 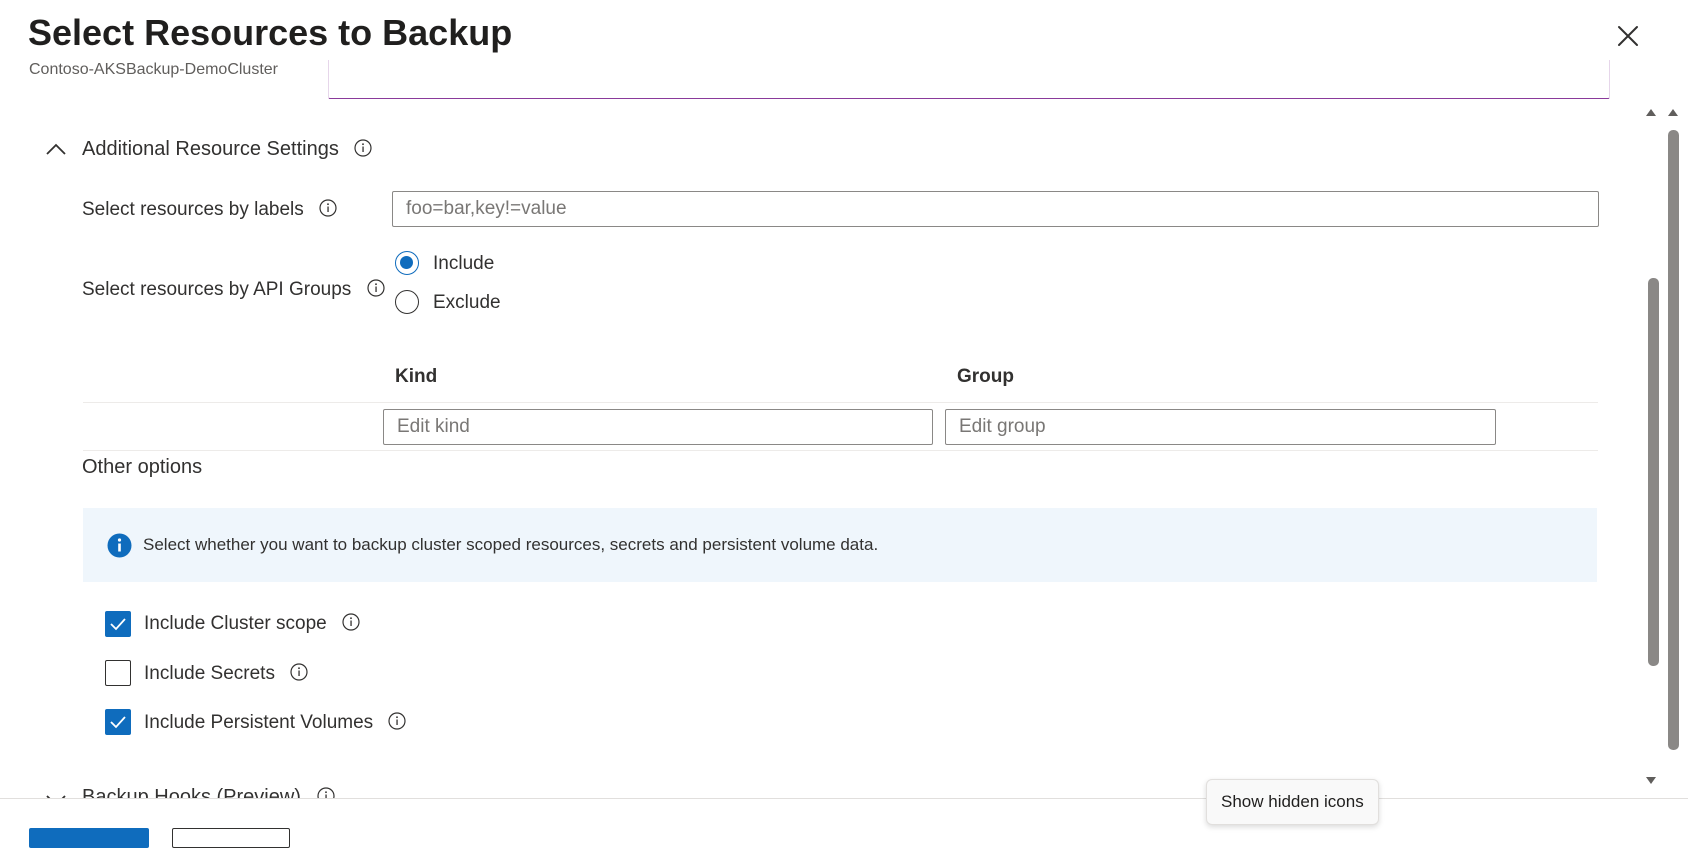 I want to click on edit-kind-input, so click(x=658, y=427).